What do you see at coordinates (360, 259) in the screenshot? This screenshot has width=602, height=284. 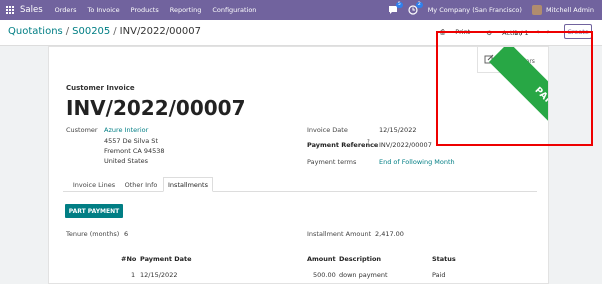 I see `column-description: Description` at bounding box center [360, 259].